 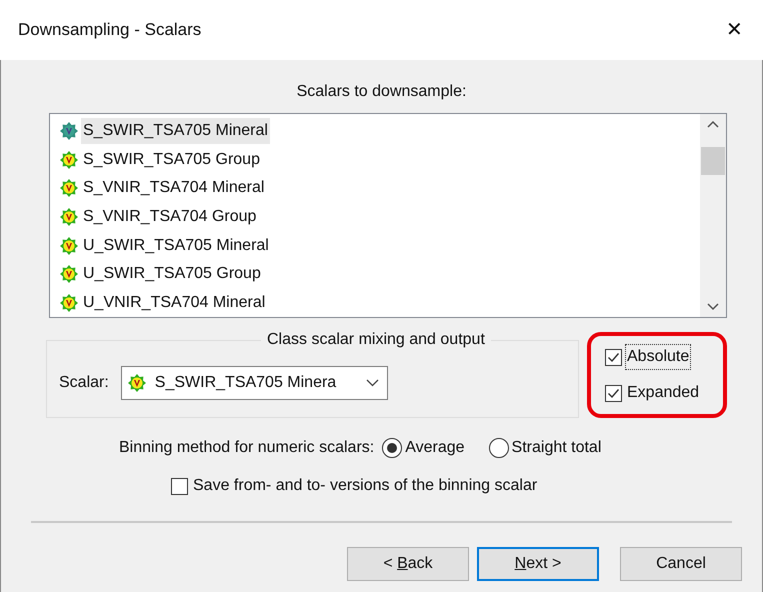 I want to click on radio-label: Average, so click(x=435, y=448).